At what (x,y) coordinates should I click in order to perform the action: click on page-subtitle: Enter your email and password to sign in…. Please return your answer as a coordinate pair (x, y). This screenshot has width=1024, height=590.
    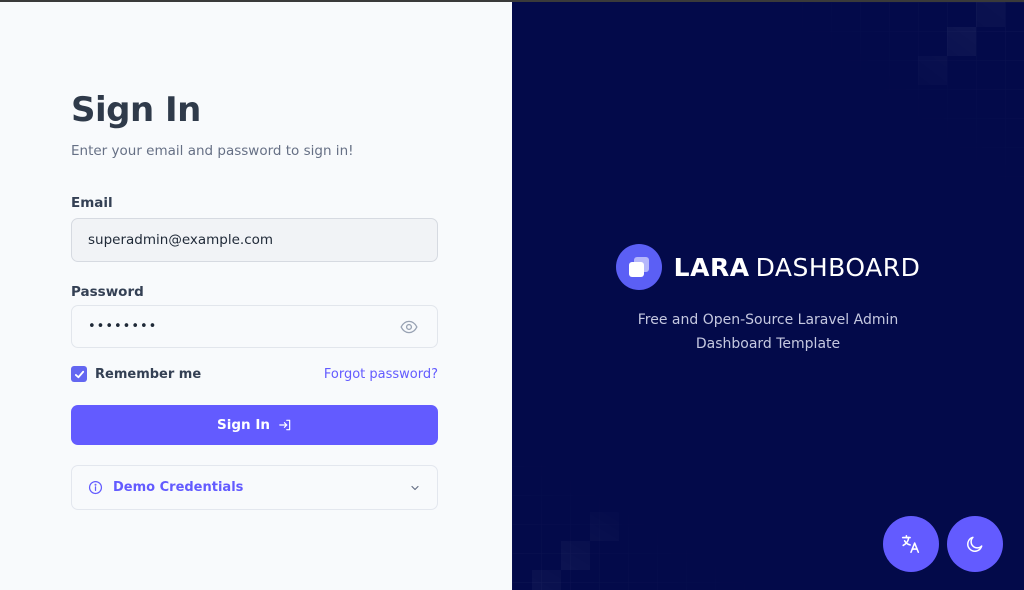
    Looking at the image, I should click on (212, 151).